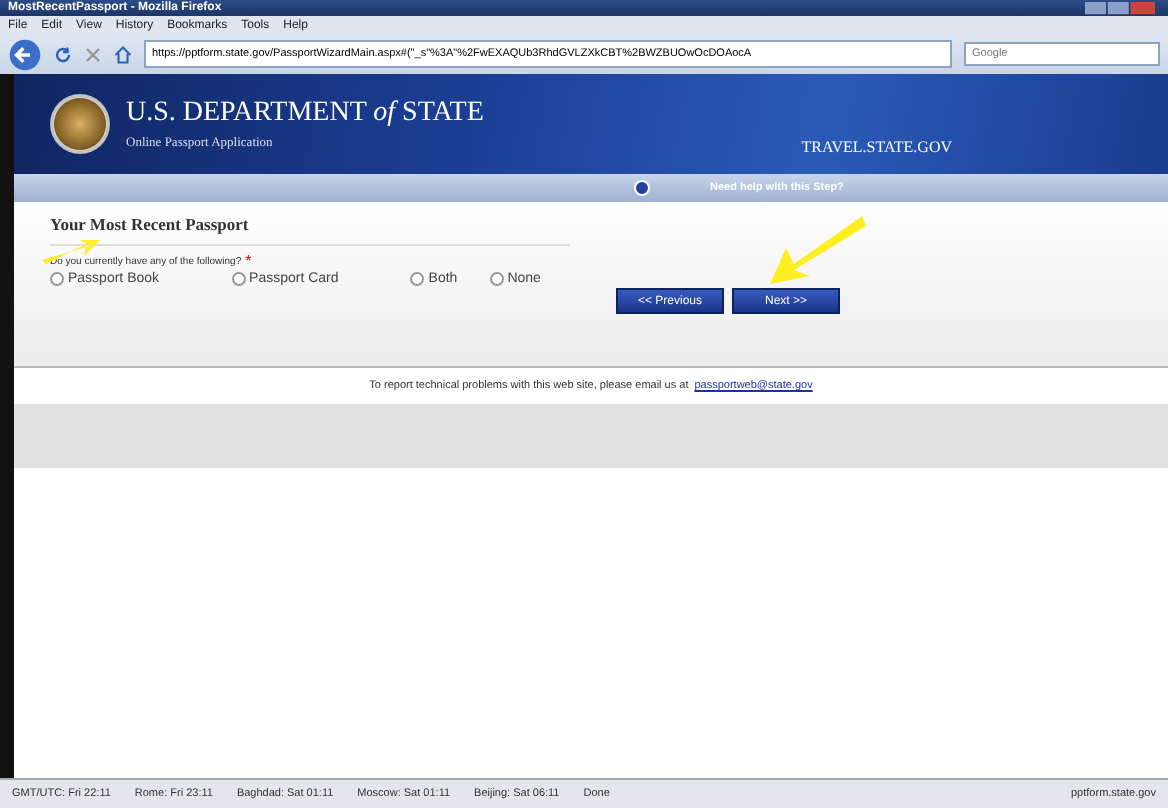 The height and width of the screenshot is (808, 1168). Describe the element at coordinates (1120, 8) in the screenshot. I see `window-controls-icon` at that location.